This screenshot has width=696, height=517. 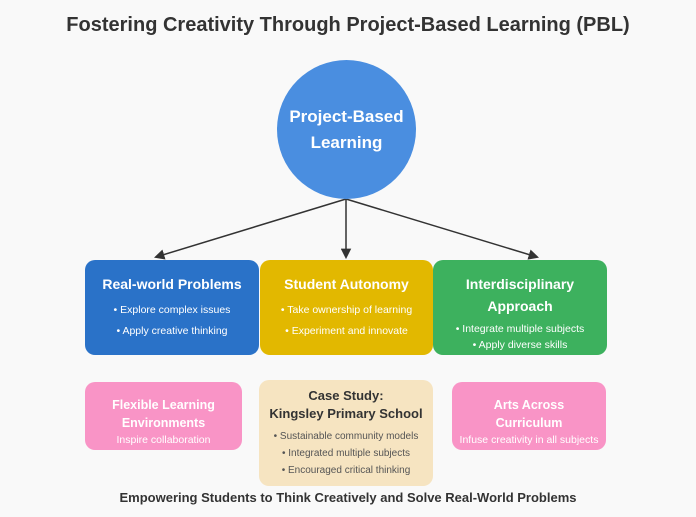 I want to click on case-study-bullet-3: • Encouraged critical thinking, so click(x=346, y=470).